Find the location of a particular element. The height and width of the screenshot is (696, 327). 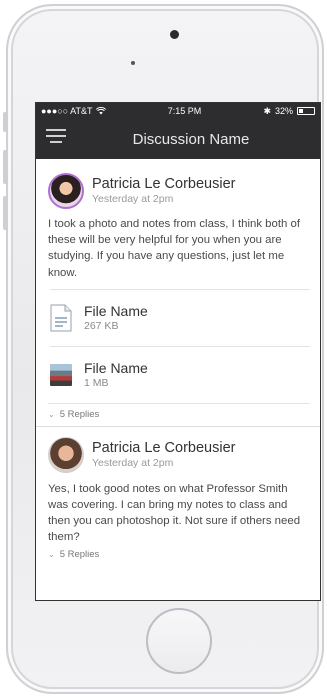

attachment-photo: File Name 1 MB is located at coordinates (180, 374).